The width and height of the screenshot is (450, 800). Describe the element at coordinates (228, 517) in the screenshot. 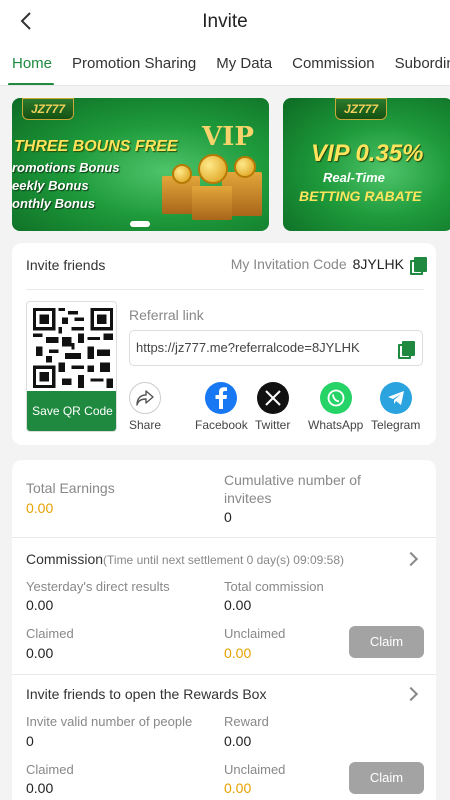

I see `cumulative-invitees-value: 0` at that location.